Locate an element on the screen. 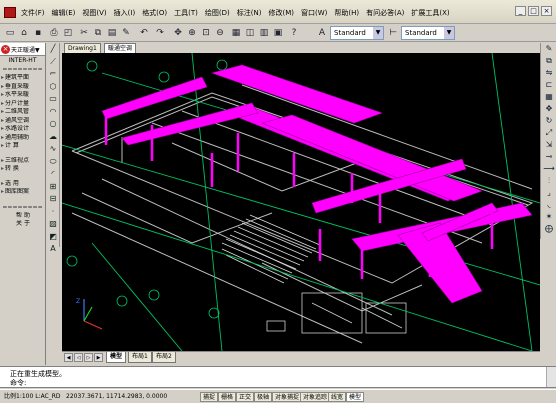 The image size is (556, 403). panel-item-help: 帮 助 is located at coordinates (22, 216).